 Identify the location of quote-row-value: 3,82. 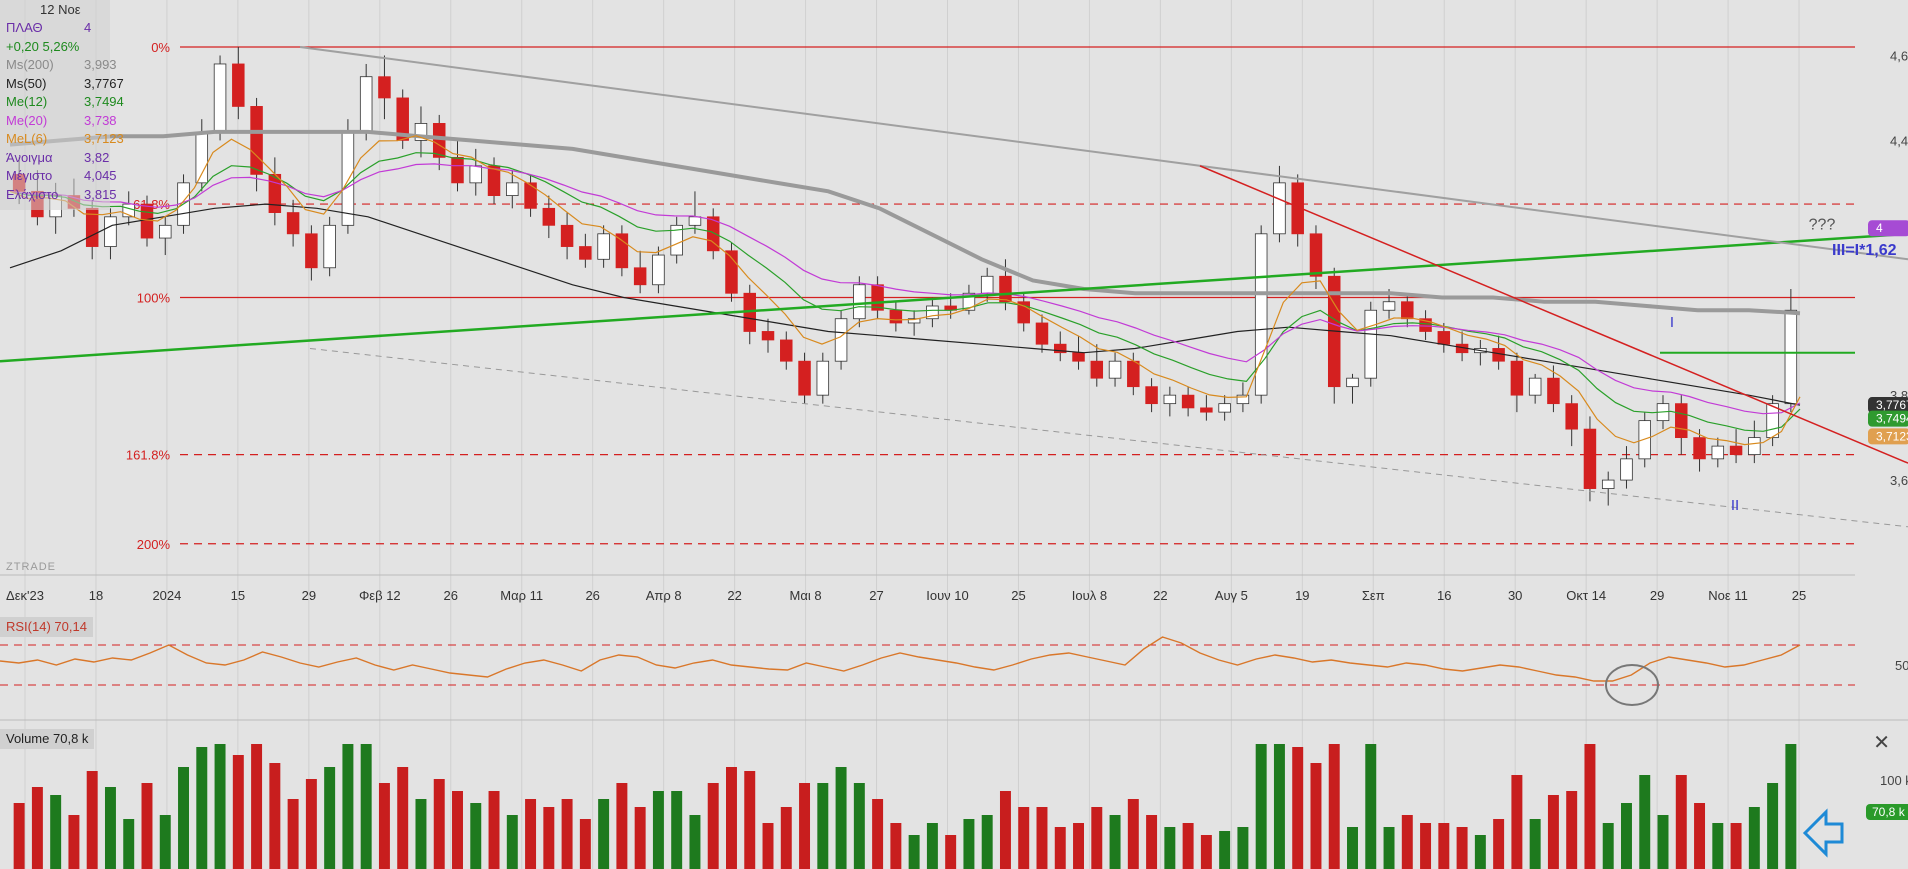
(97, 157).